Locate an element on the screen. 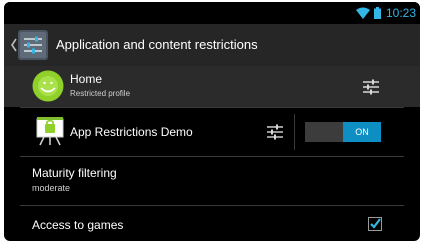  toggle-on-label: ON is located at coordinates (362, 132).